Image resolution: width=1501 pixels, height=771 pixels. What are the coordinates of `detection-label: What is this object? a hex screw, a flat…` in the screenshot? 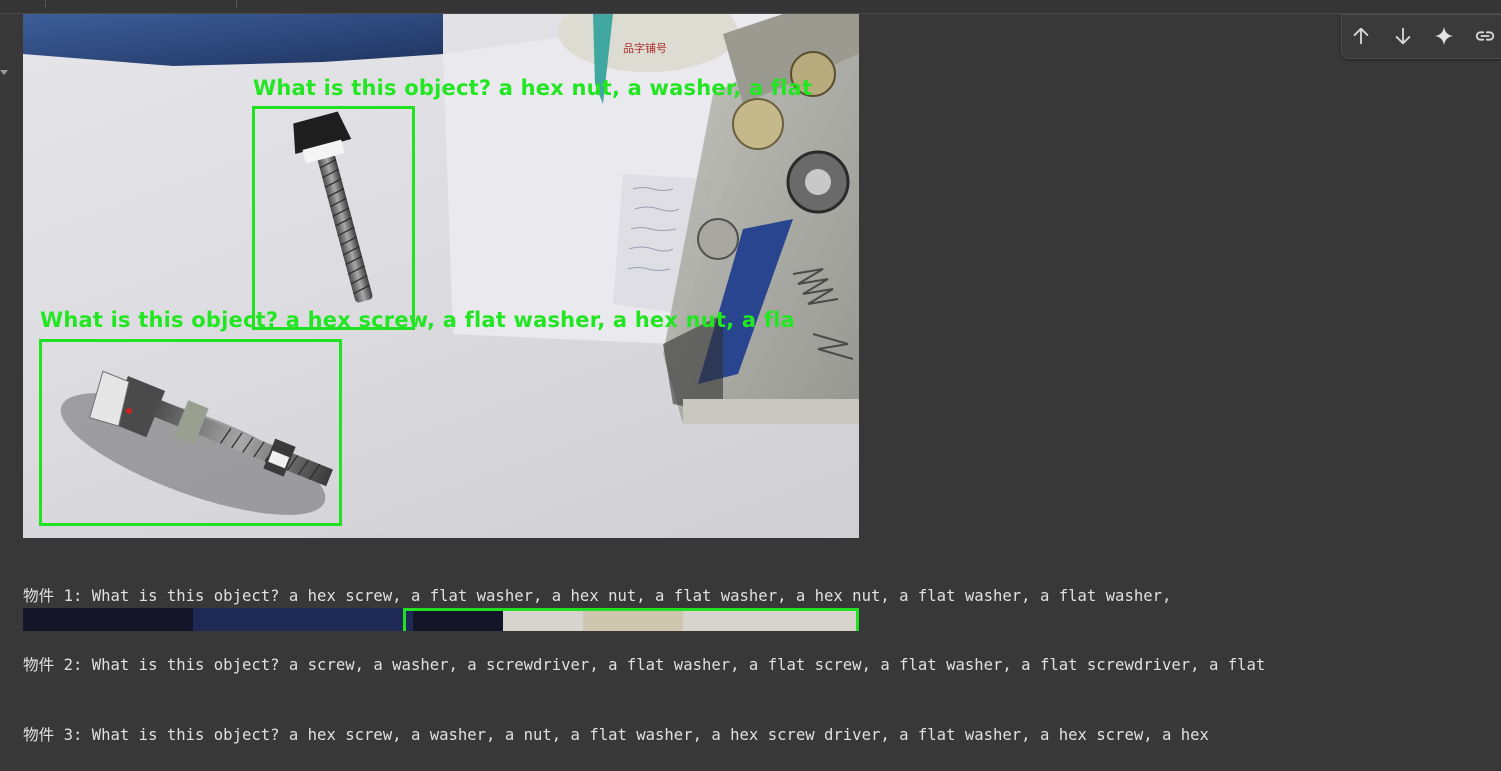 It's located at (417, 320).